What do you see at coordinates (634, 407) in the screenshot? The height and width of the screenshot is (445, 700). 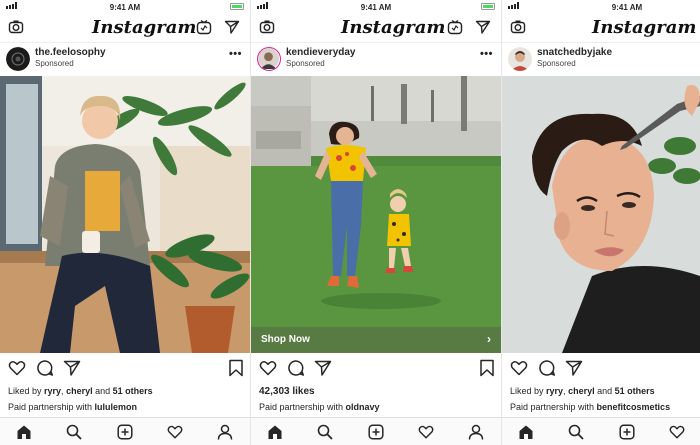 I see `partner-name: benefitcosmetics` at bounding box center [634, 407].